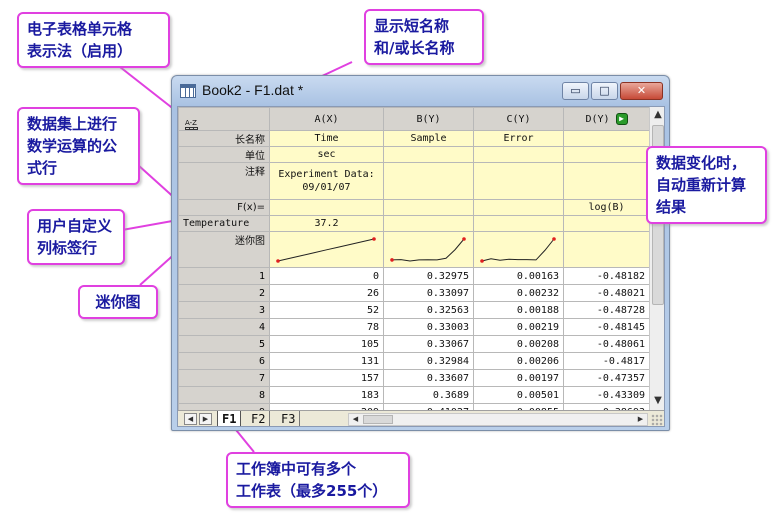 The image size is (780, 520). I want to click on row-number: 5, so click(224, 344).